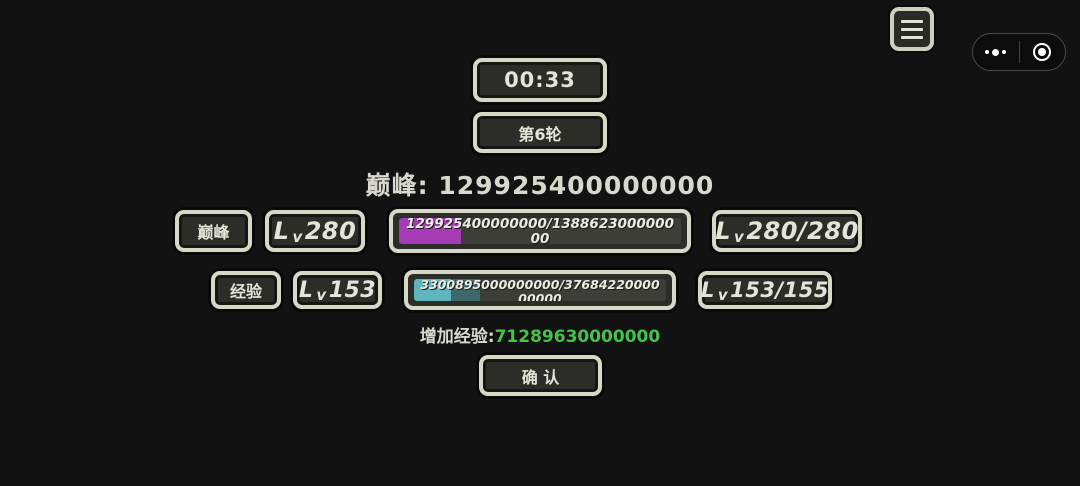 This screenshot has width=1080, height=486. What do you see at coordinates (912, 21) in the screenshot?
I see `menu-icon` at bounding box center [912, 21].